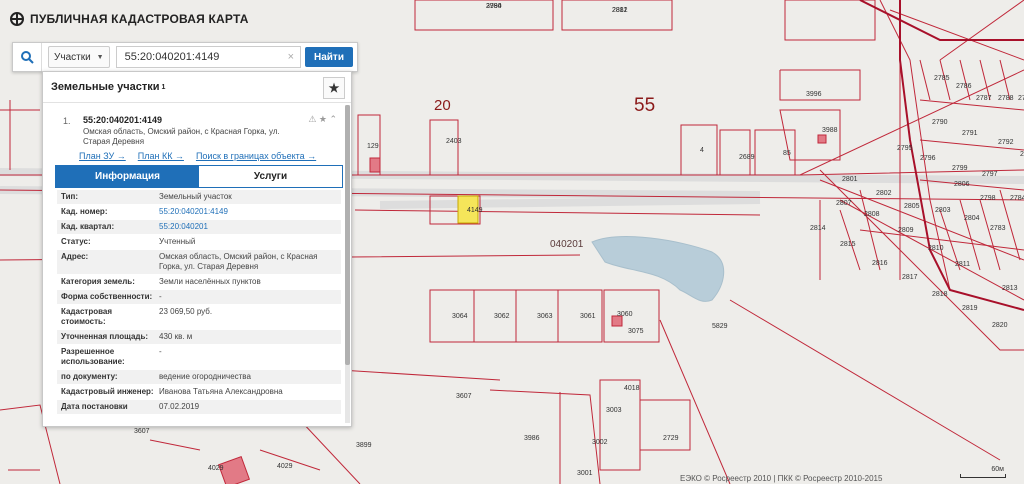  What do you see at coordinates (942, 78) in the screenshot?
I see `parcel-number-label: 2785` at bounding box center [942, 78].